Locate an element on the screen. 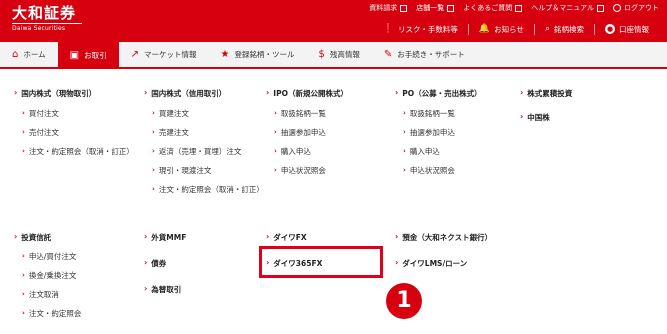 This screenshot has height=334, width=667. heading-label: 国内株式（現物取引） is located at coordinates (59, 93).